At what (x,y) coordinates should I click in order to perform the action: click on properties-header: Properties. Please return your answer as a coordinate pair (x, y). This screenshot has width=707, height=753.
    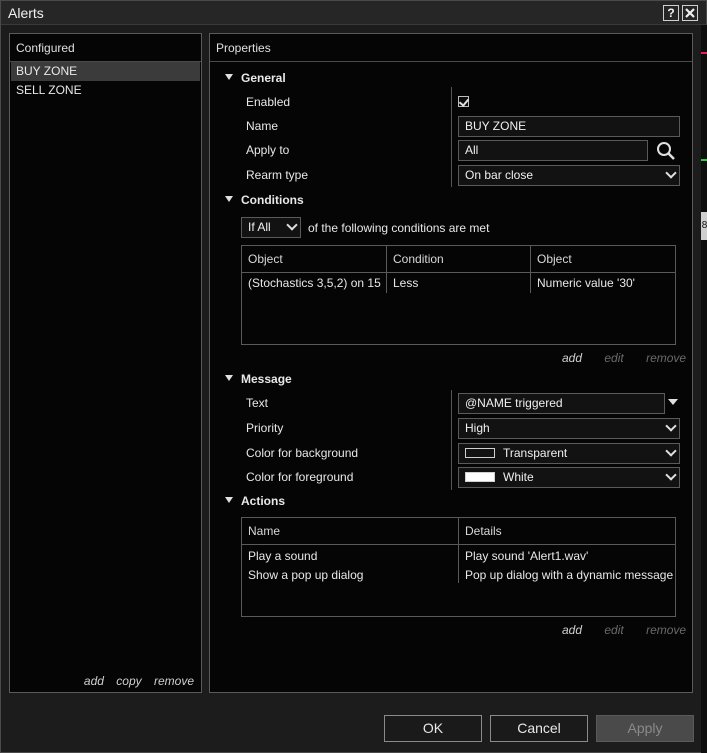
    Looking at the image, I should click on (451, 48).